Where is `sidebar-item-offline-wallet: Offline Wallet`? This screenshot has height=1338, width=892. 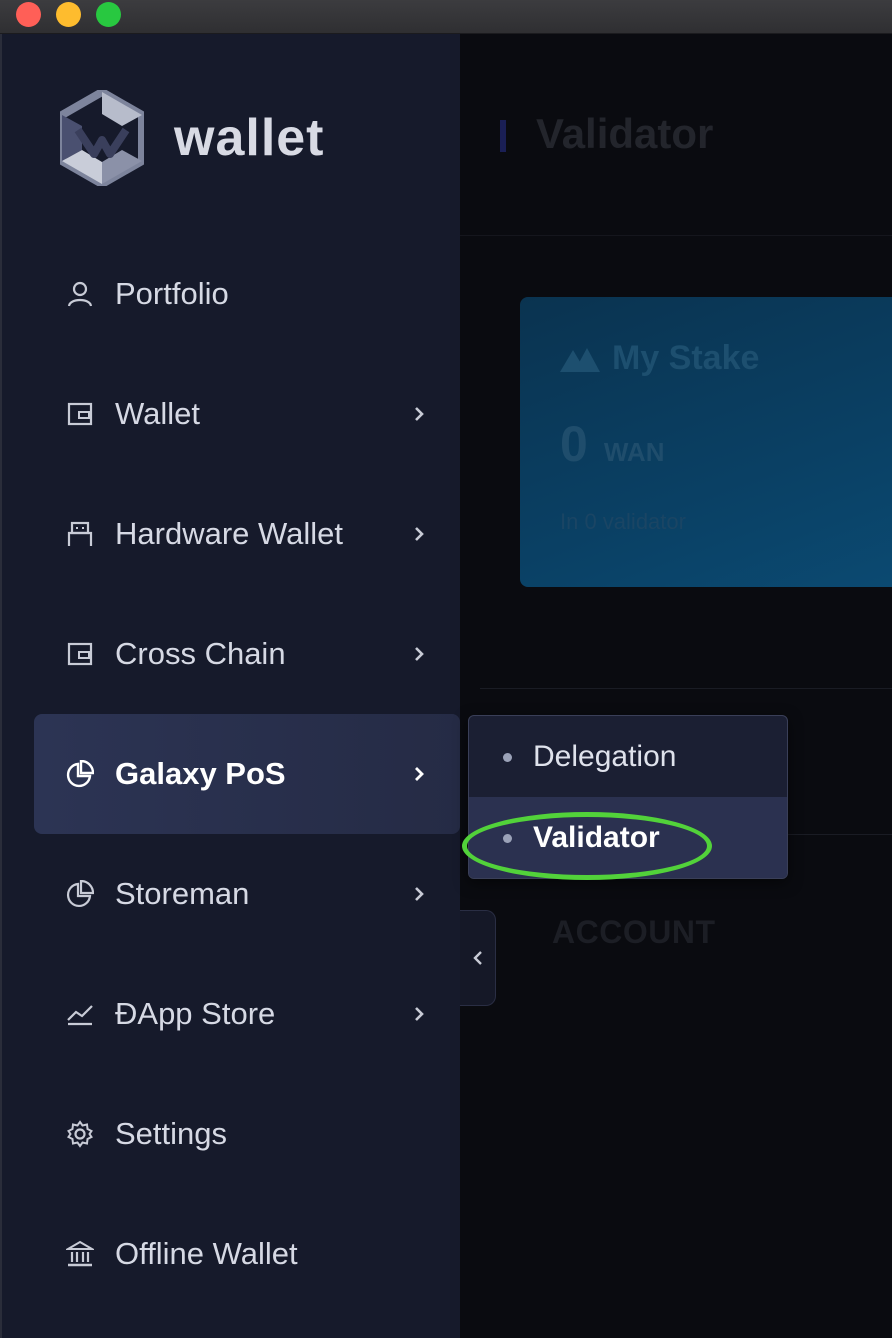 sidebar-item-offline-wallet: Offline Wallet is located at coordinates (247, 1254).